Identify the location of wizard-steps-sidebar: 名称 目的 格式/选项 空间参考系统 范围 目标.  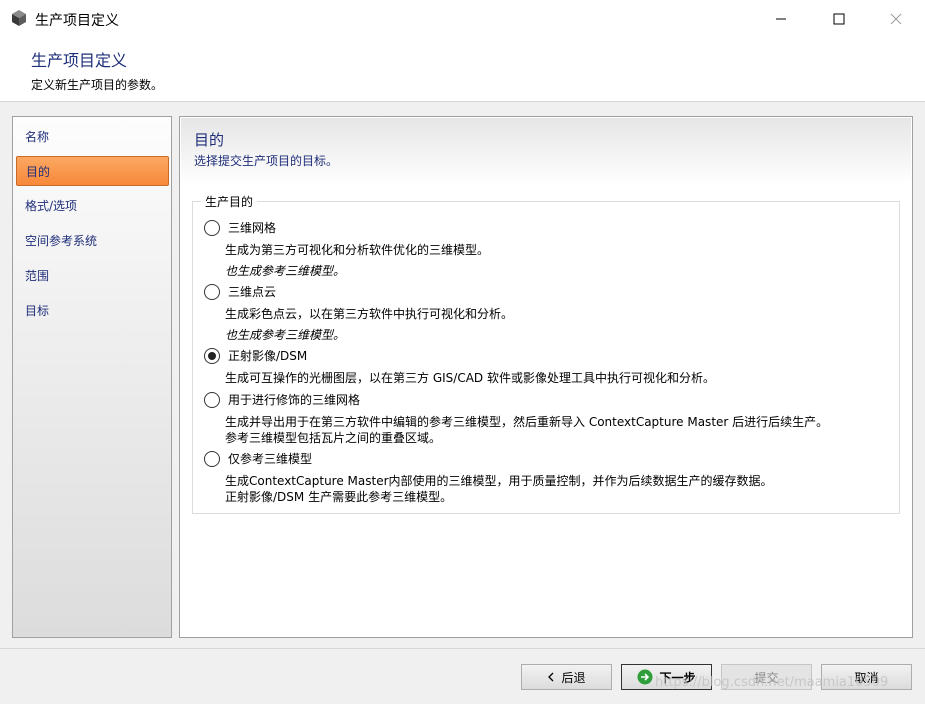
(92, 377).